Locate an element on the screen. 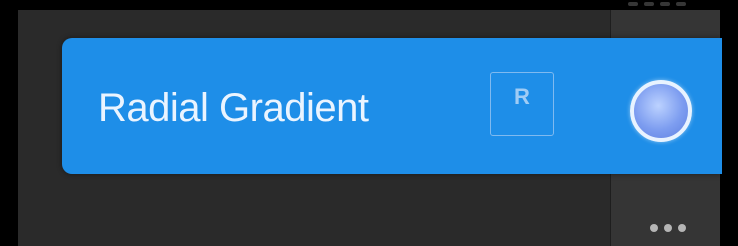 The height and width of the screenshot is (246, 738). radial-gradient-icon is located at coordinates (661, 111).